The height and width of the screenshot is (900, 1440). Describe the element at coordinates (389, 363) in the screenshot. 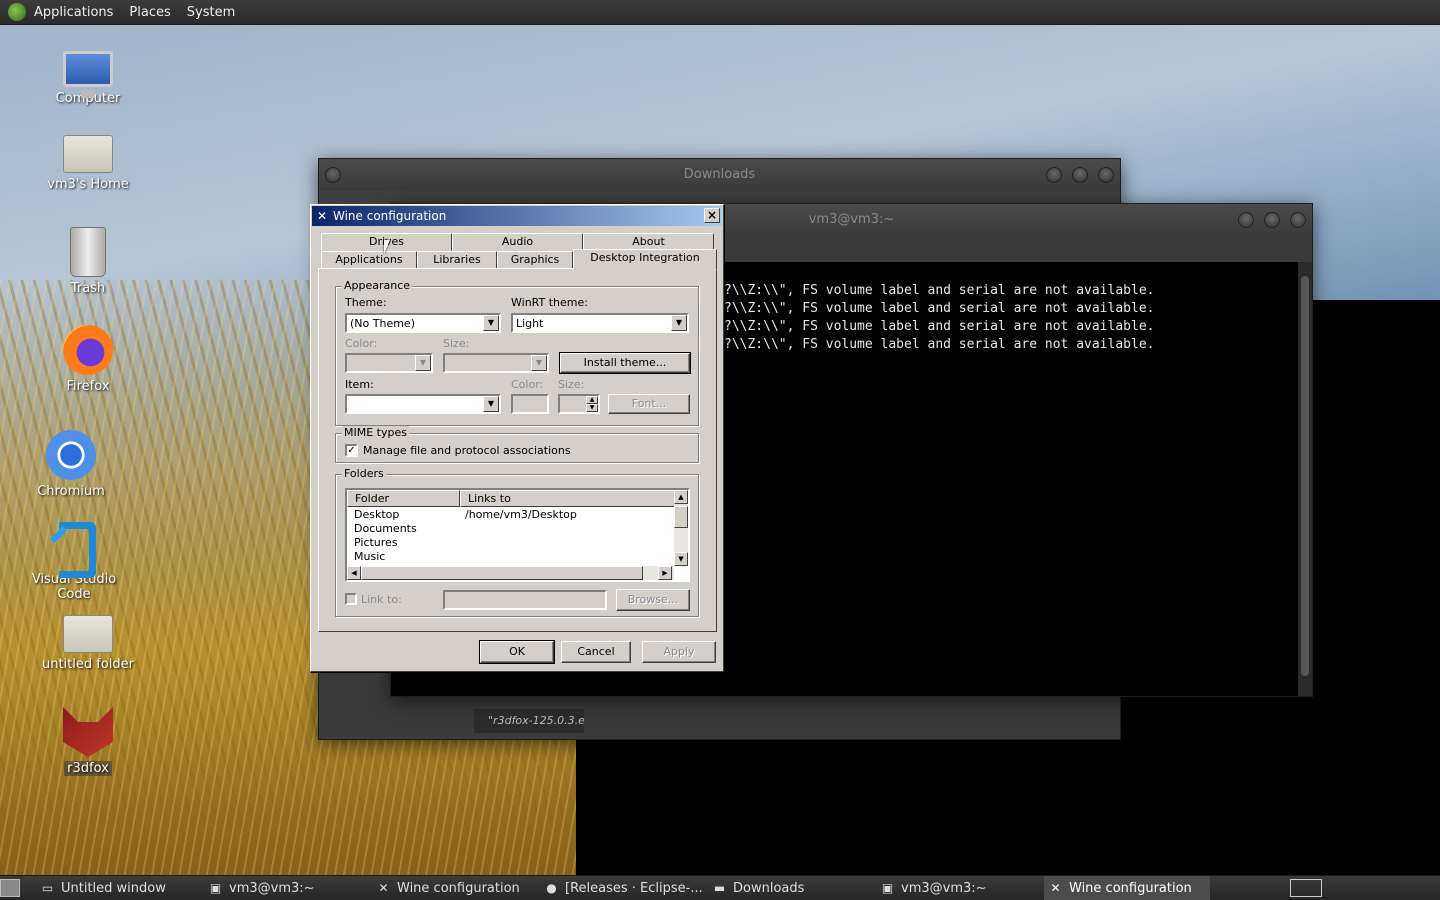

I see `color-select: ▼` at that location.